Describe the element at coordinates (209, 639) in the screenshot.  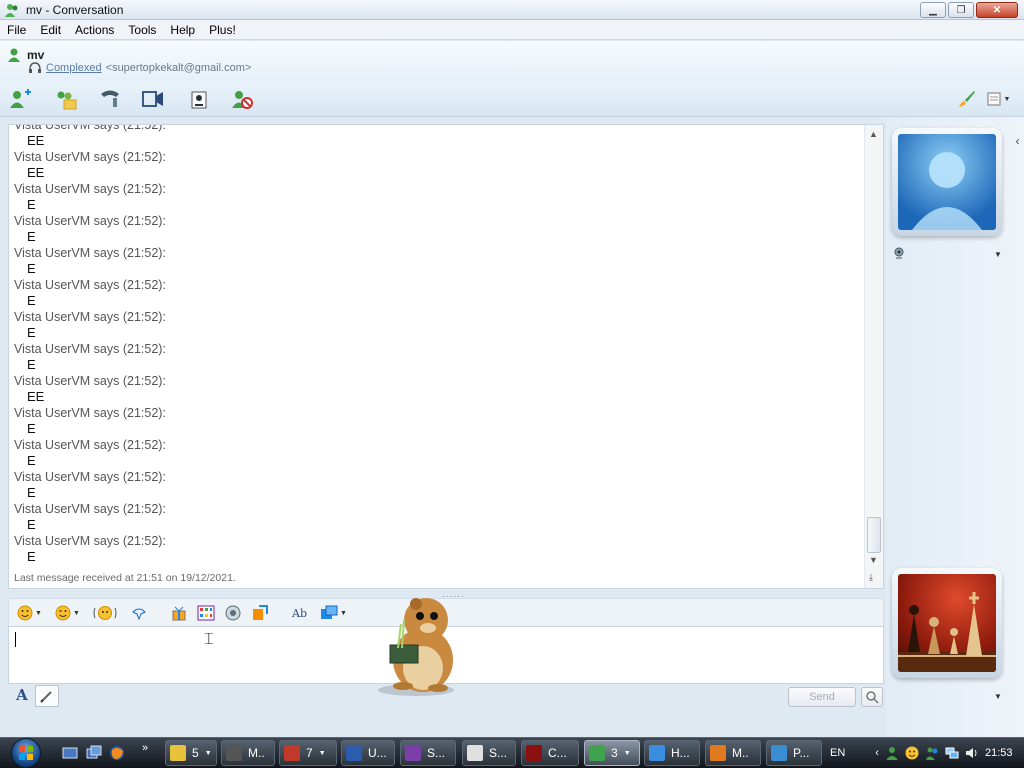
I see `ibeam-cursor-icon: ⌶` at that location.